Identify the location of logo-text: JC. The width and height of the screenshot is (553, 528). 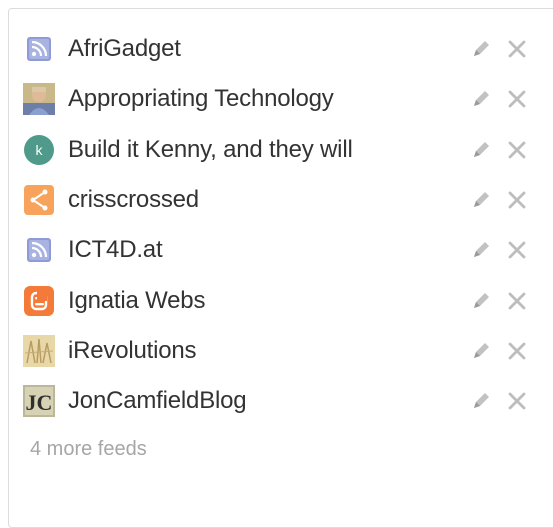
(39, 402).